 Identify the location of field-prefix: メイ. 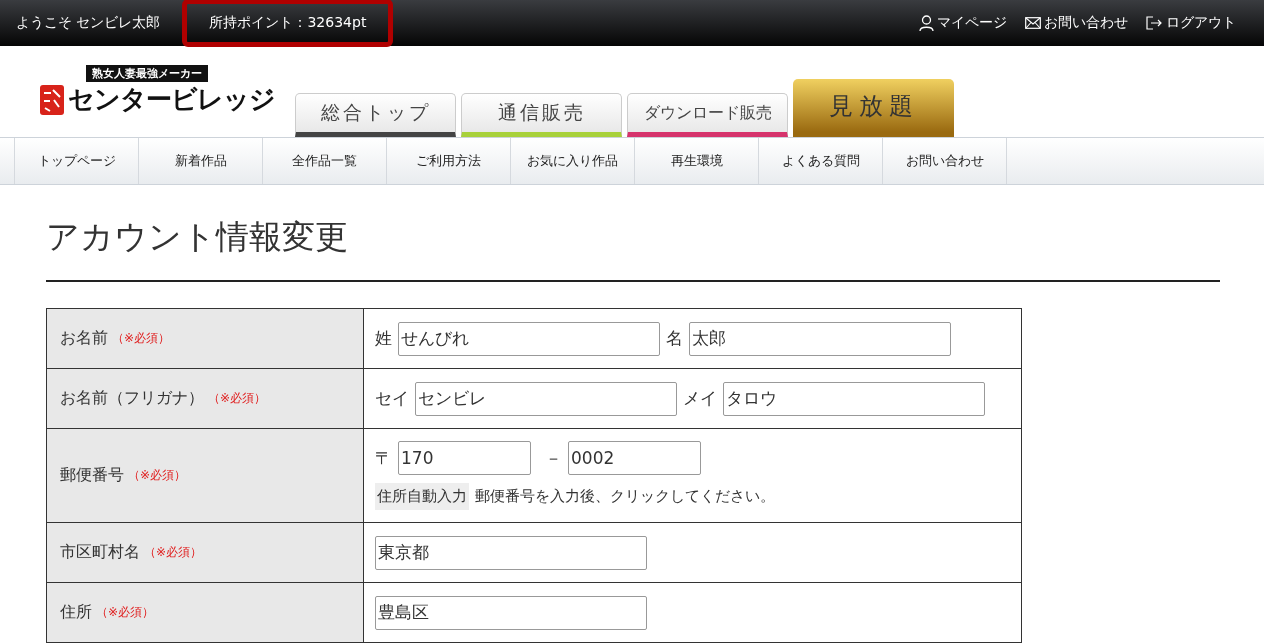
(700, 398).